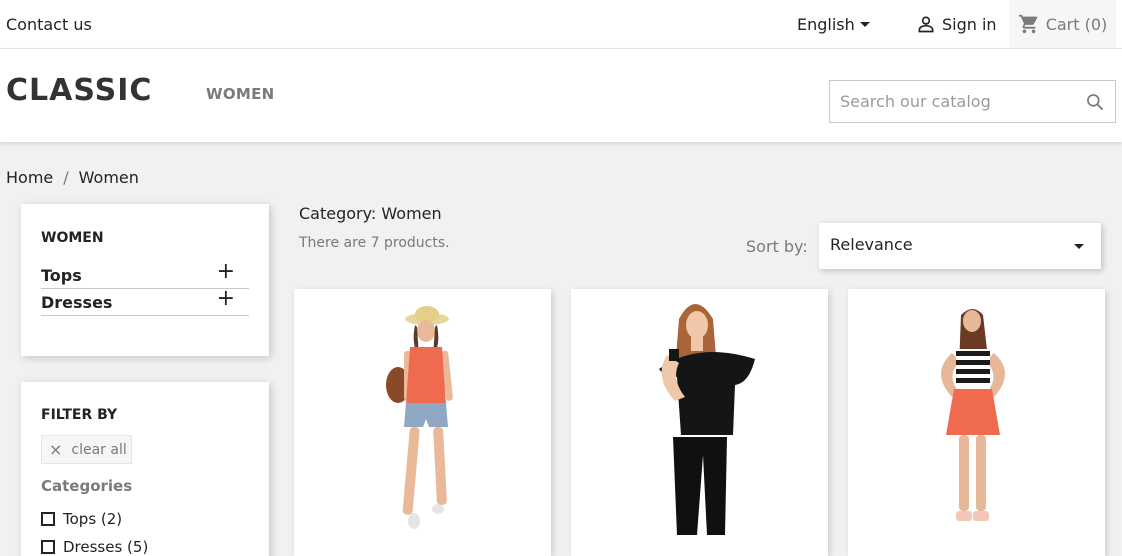  What do you see at coordinates (87, 486) in the screenshot?
I see `facet-title-categories: Categories` at bounding box center [87, 486].